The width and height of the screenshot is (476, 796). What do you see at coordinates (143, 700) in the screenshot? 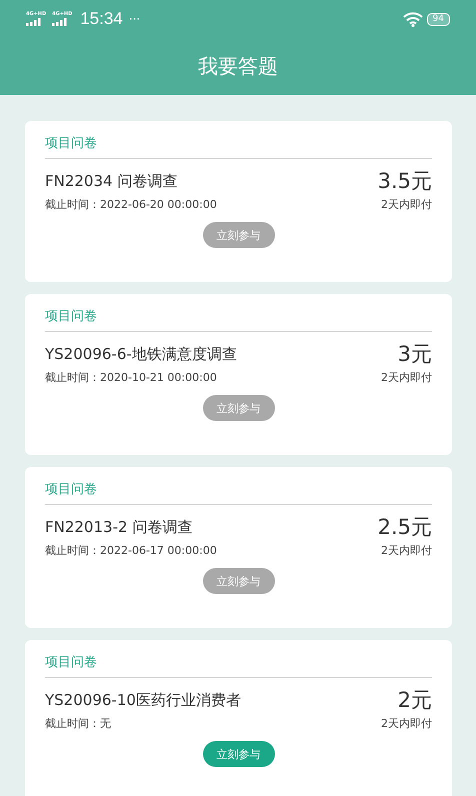
I see `survey-title: YS20096-10医药行业消费者` at bounding box center [143, 700].